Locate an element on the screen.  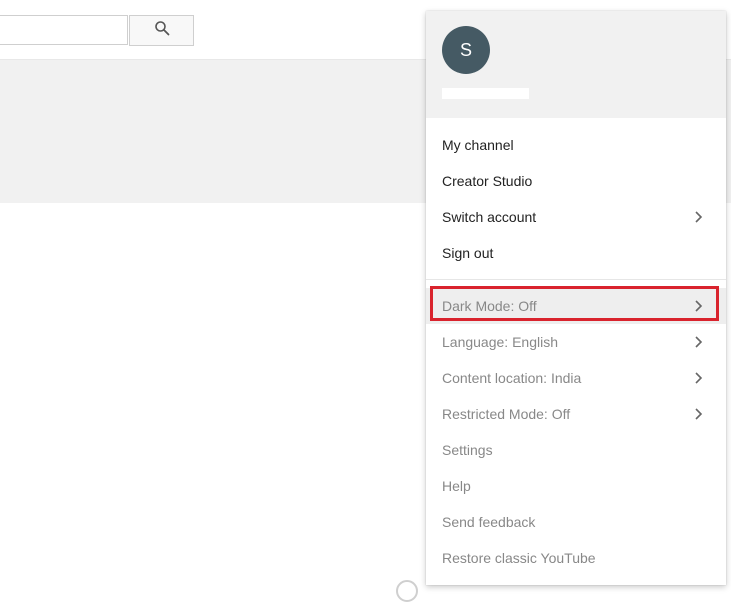
menu-item-label: Restricted Mode: Off is located at coordinates (506, 414).